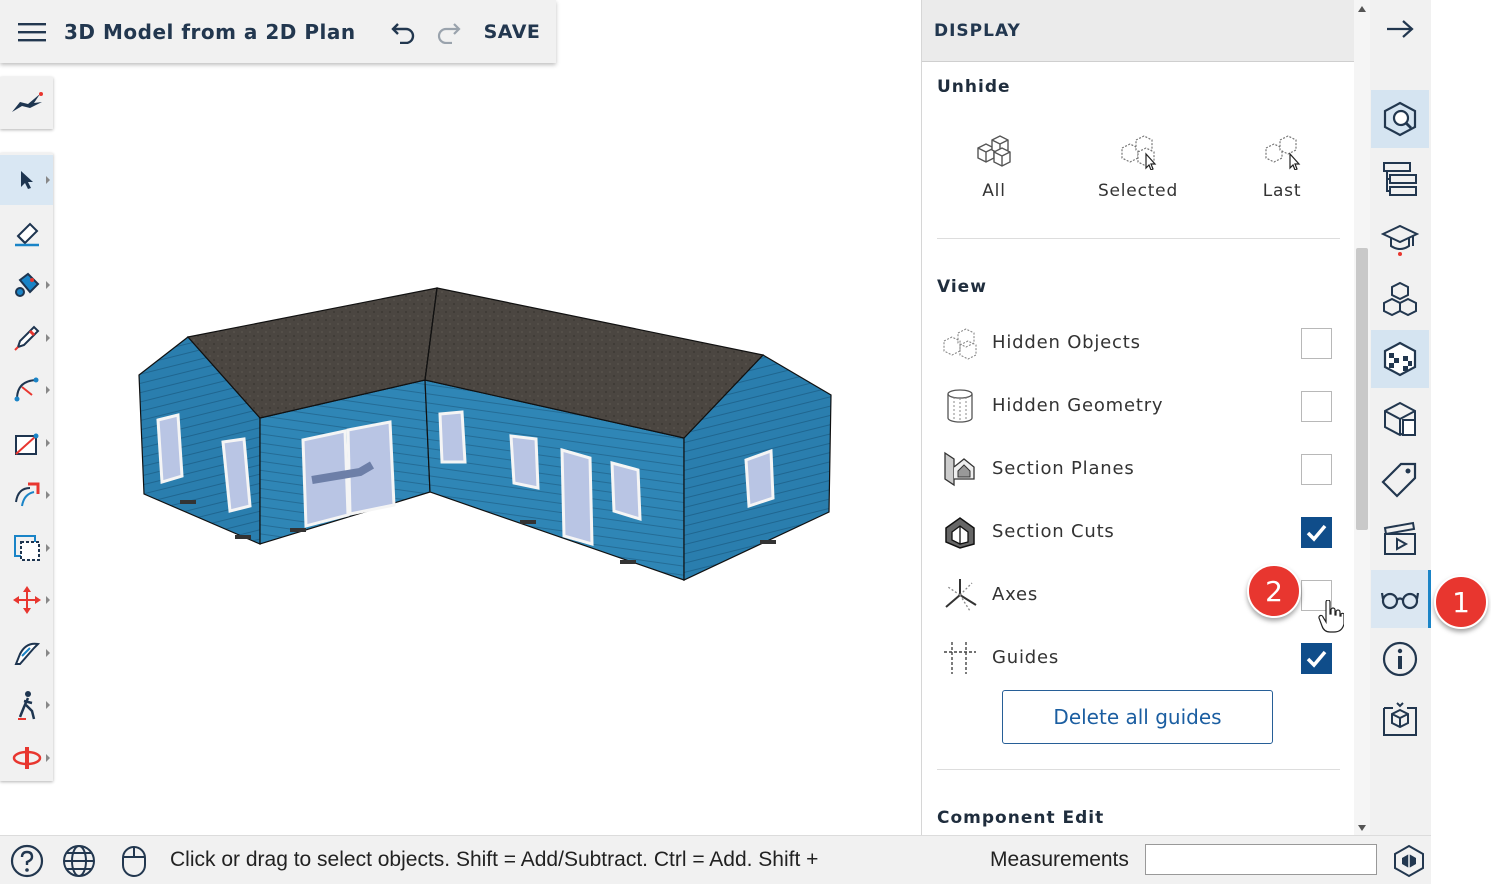 Image resolution: width=1491 pixels, height=884 pixels. What do you see at coordinates (403, 32) in the screenshot?
I see `undo-icon` at bounding box center [403, 32].